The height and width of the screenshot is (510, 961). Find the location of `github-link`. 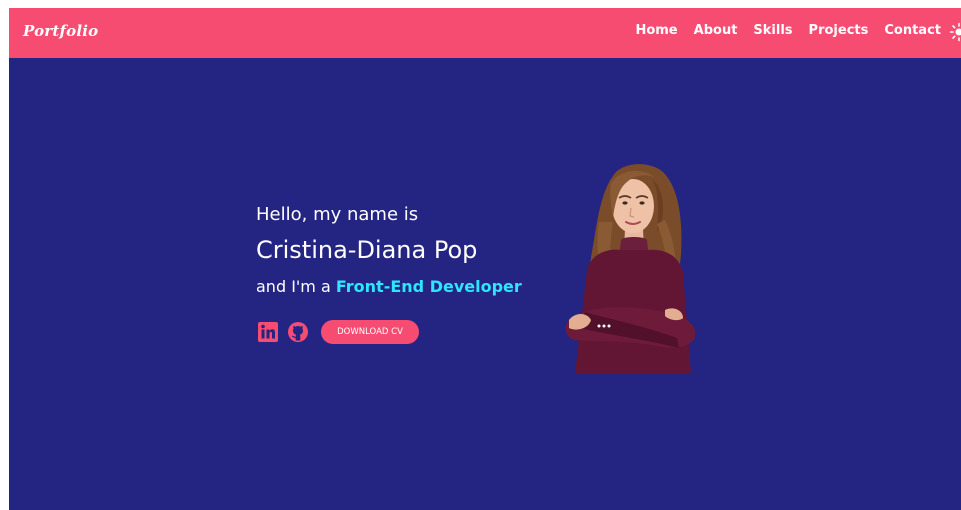

github-link is located at coordinates (298, 332).